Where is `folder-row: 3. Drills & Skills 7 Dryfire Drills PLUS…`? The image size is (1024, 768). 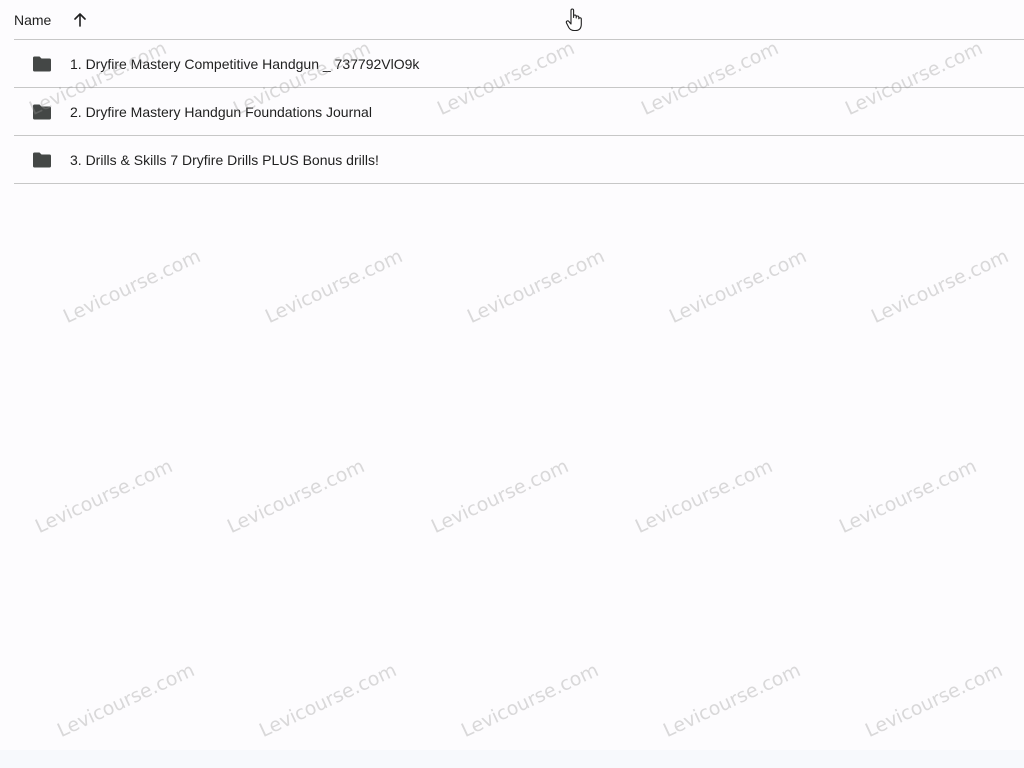 folder-row: 3. Drills & Skills 7 Dryfire Drills PLUS… is located at coordinates (519, 160).